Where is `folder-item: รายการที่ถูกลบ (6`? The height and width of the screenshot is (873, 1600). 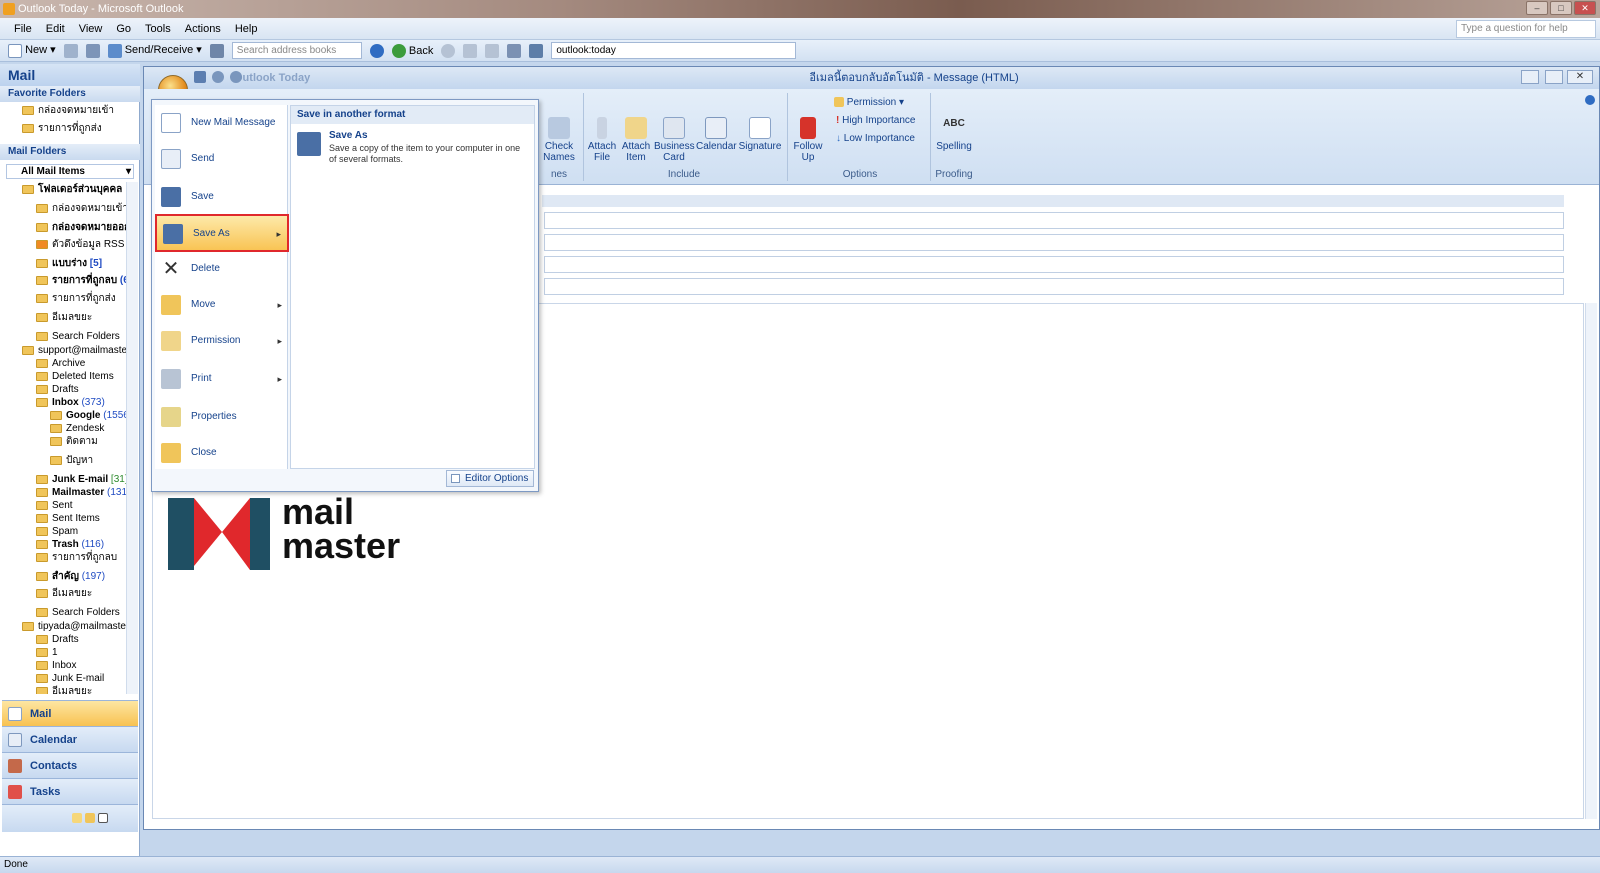 folder-item: รายการที่ถูกลบ (6 is located at coordinates (82, 280).